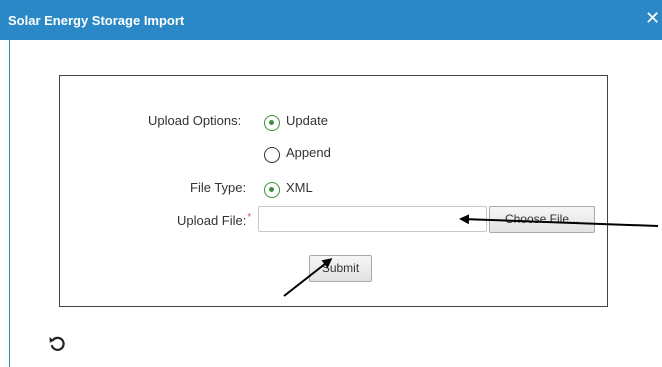  I want to click on dialog-title-bar: Solar Energy Storage Import ✕, so click(331, 20).